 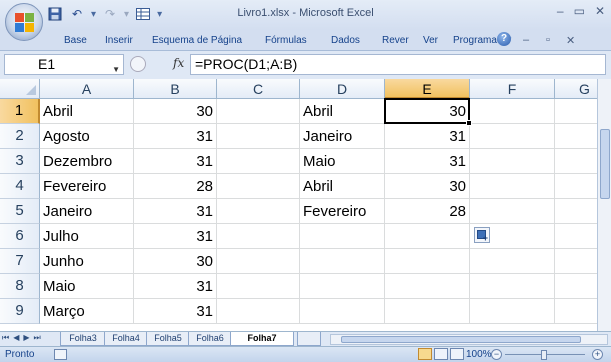 What do you see at coordinates (168, 339) in the screenshot?
I see `sheet-tab-folha5: Folha5` at bounding box center [168, 339].